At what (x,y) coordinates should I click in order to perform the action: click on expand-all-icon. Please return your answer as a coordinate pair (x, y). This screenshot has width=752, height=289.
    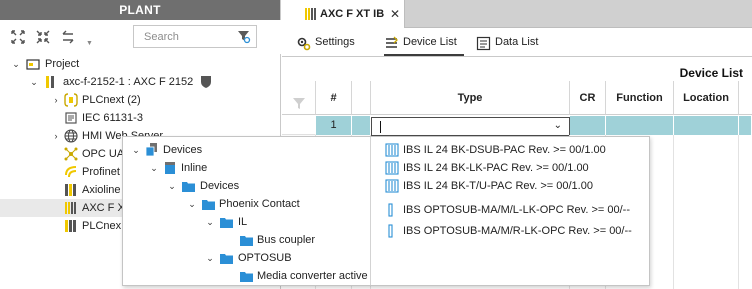
    Looking at the image, I should click on (18, 37).